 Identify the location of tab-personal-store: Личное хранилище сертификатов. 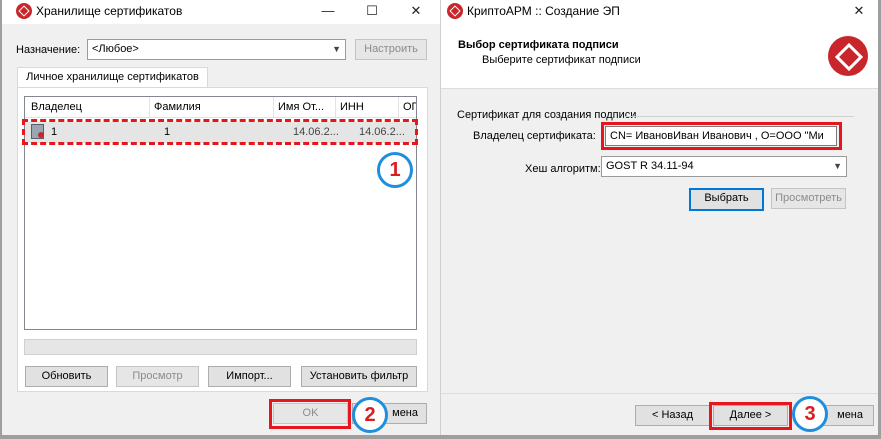
(112, 77).